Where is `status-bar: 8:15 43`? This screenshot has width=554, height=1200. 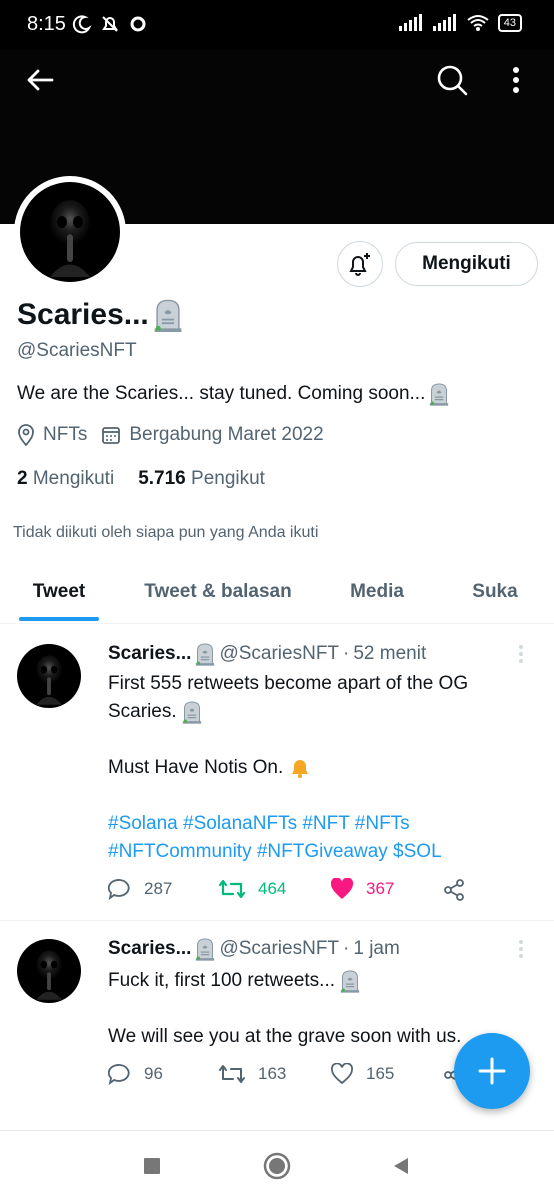 status-bar: 8:15 43 is located at coordinates (277, 25).